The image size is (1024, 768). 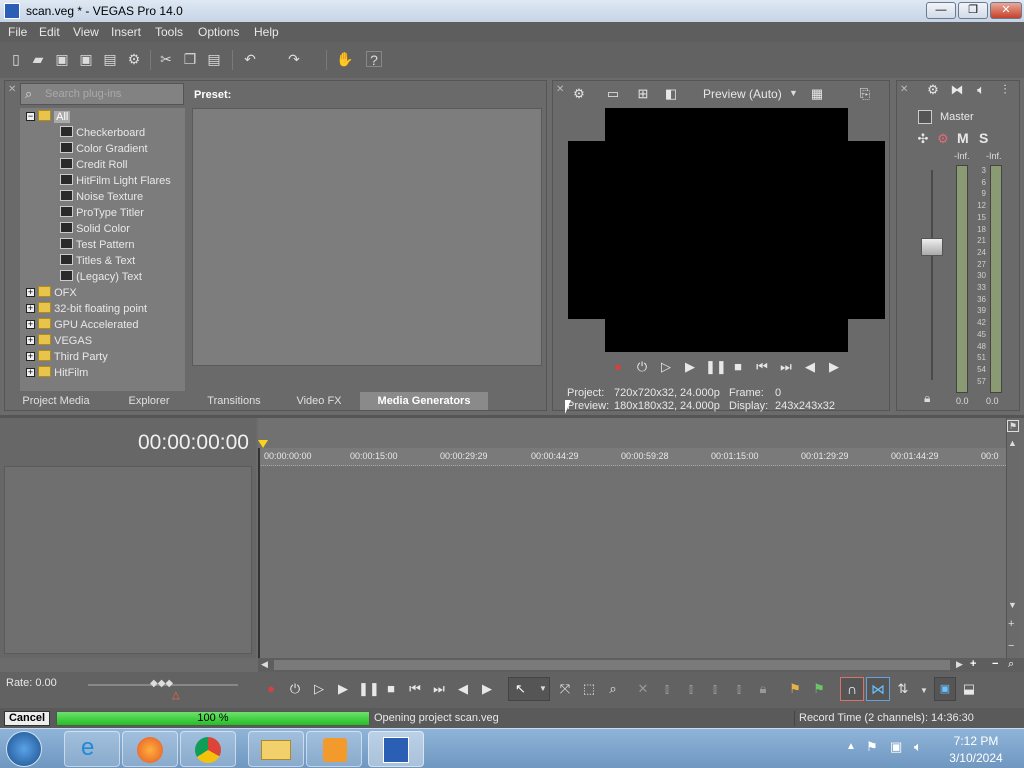 What do you see at coordinates (234, 401) in the screenshot?
I see `tab-transitions: Transitions` at bounding box center [234, 401].